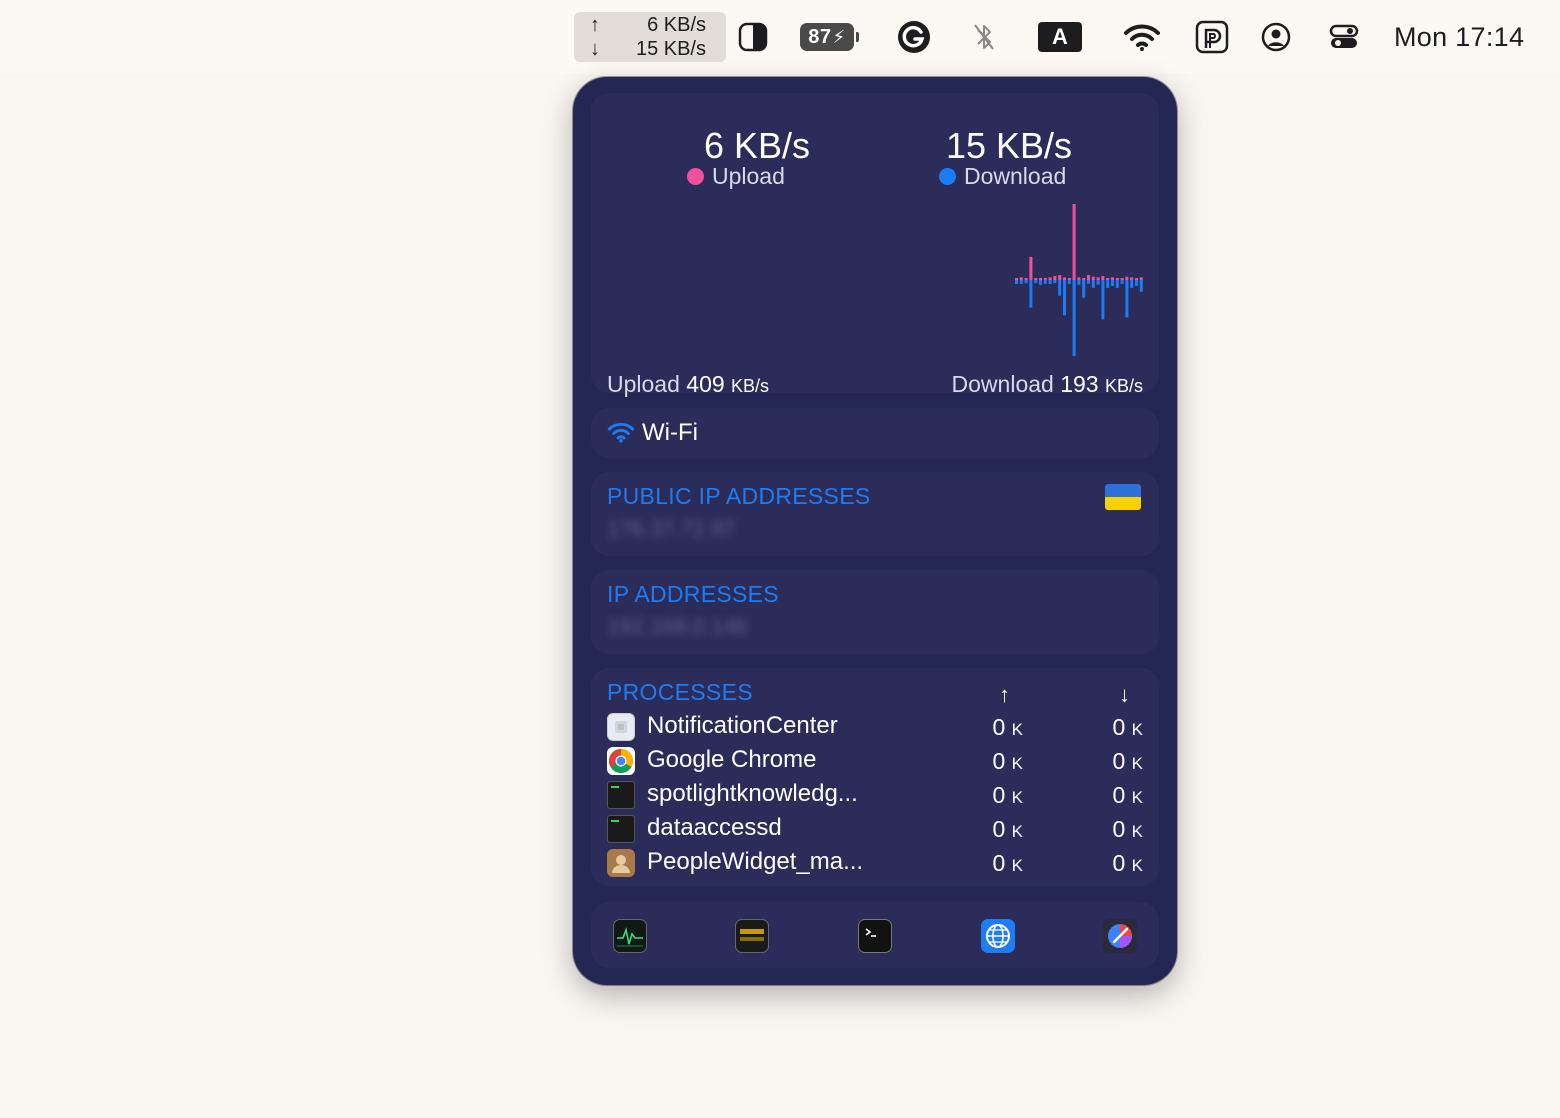 The image size is (1560, 1118). What do you see at coordinates (742, 725) in the screenshot?
I see `process-name: NotificationCenter` at bounding box center [742, 725].